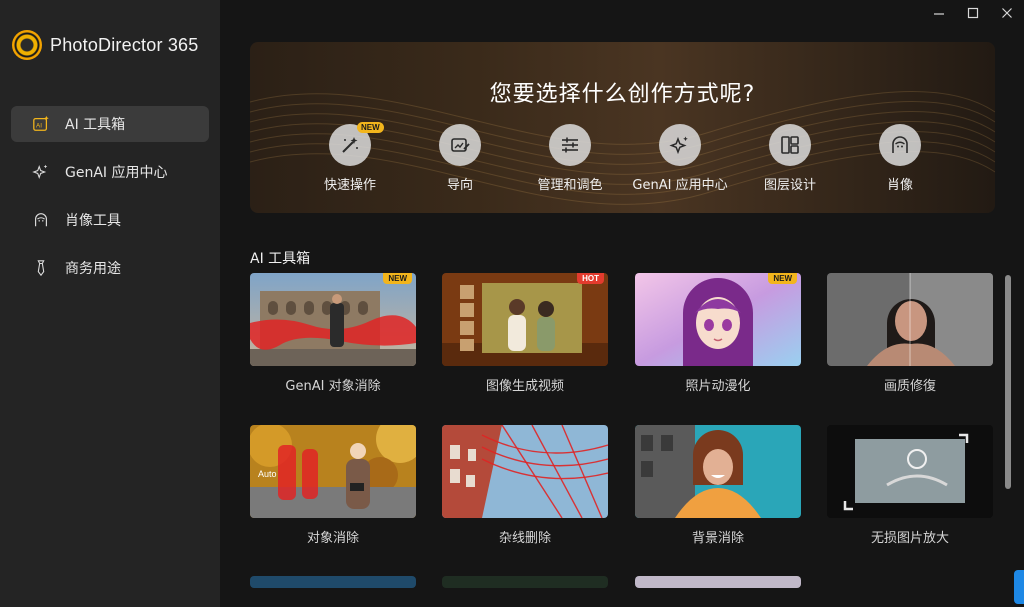 Image resolution: width=1024 pixels, height=607 pixels. I want to click on mode-label: 快速操作, so click(349, 185).